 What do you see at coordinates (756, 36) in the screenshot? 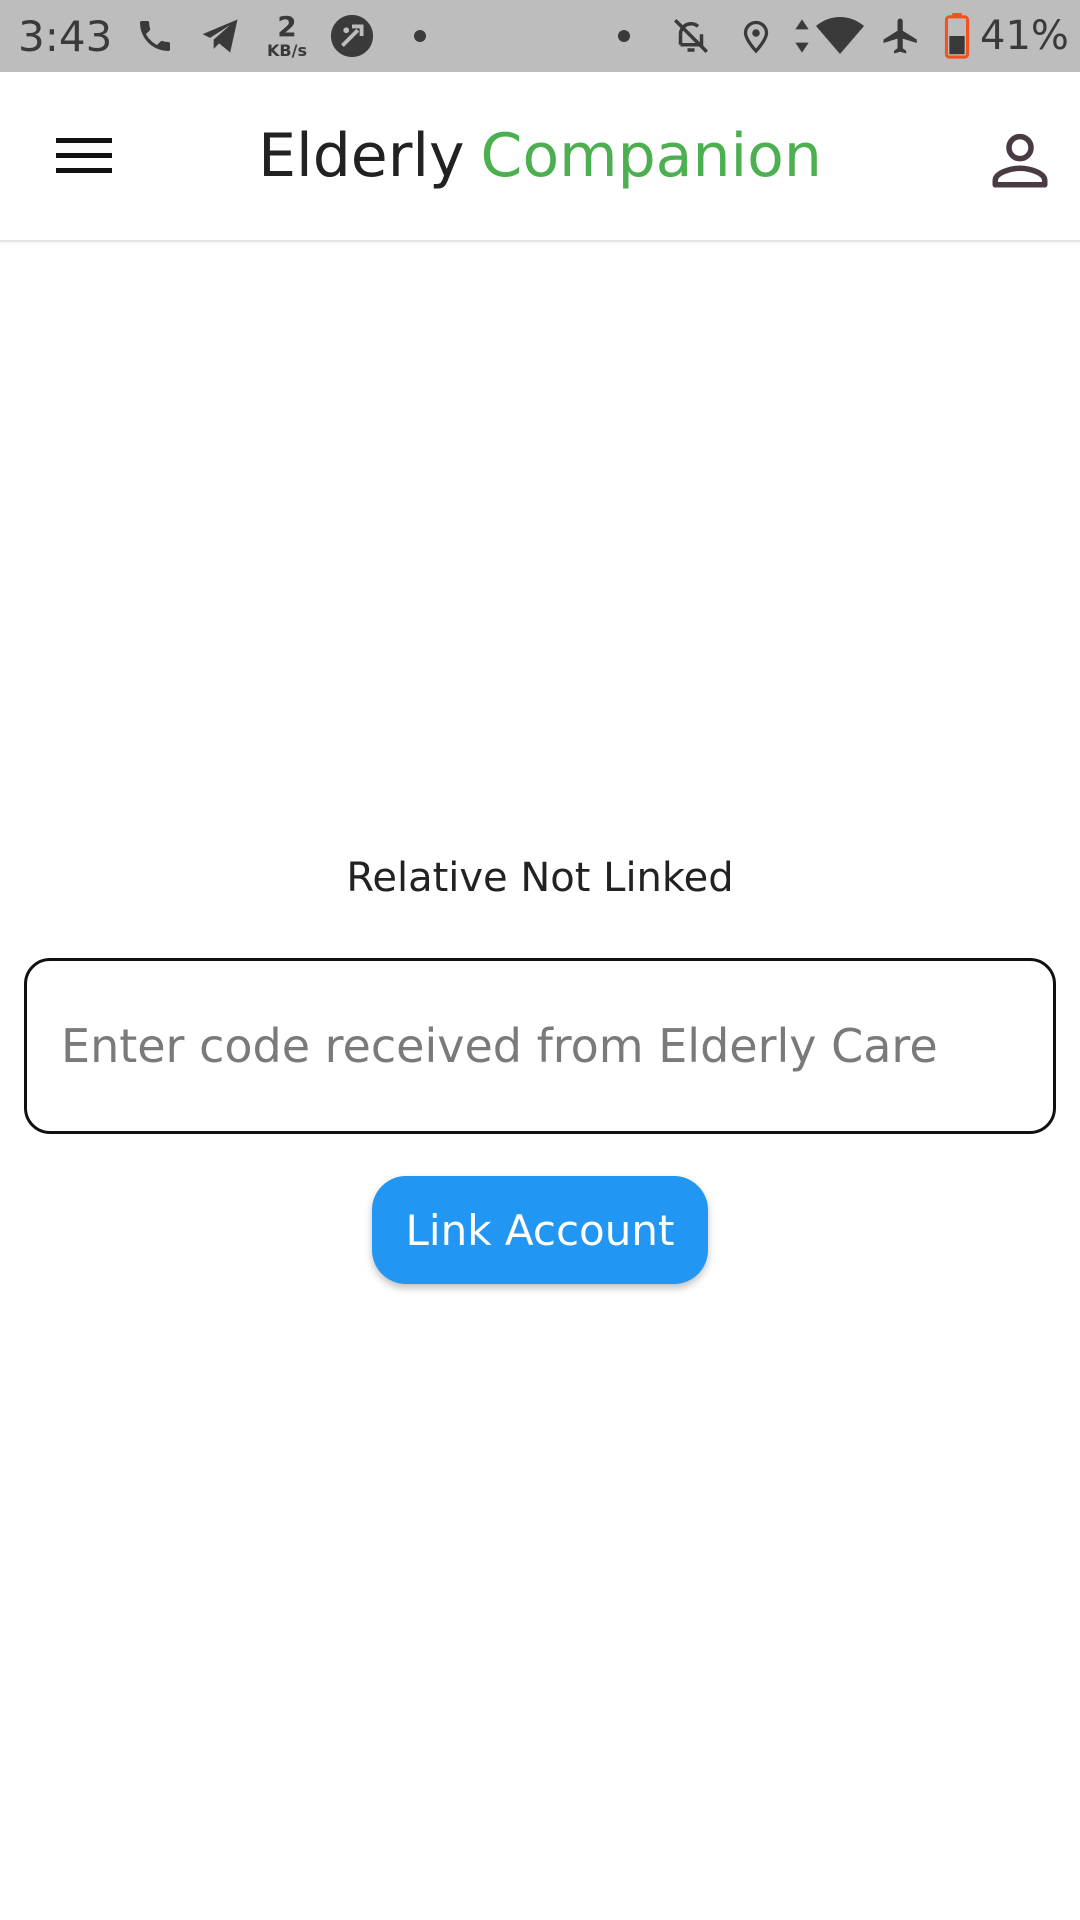
I see `location-icon` at bounding box center [756, 36].